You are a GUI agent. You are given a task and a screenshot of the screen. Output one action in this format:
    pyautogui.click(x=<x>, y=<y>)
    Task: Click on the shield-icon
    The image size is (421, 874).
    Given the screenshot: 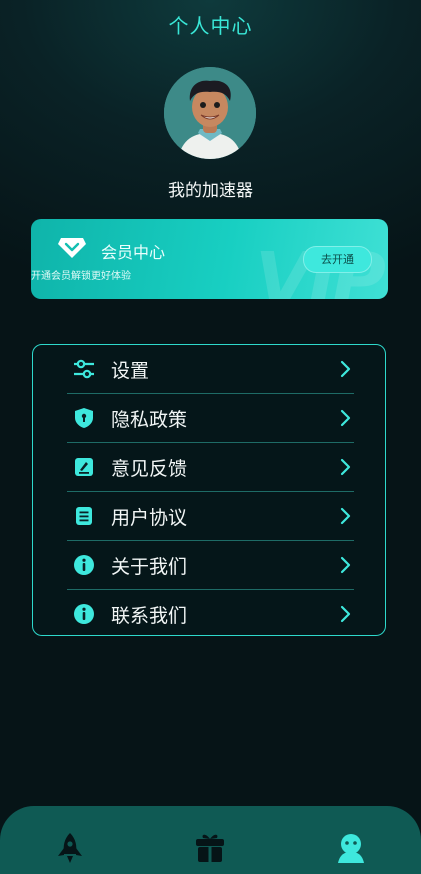 What is the action you would take?
    pyautogui.click(x=84, y=418)
    